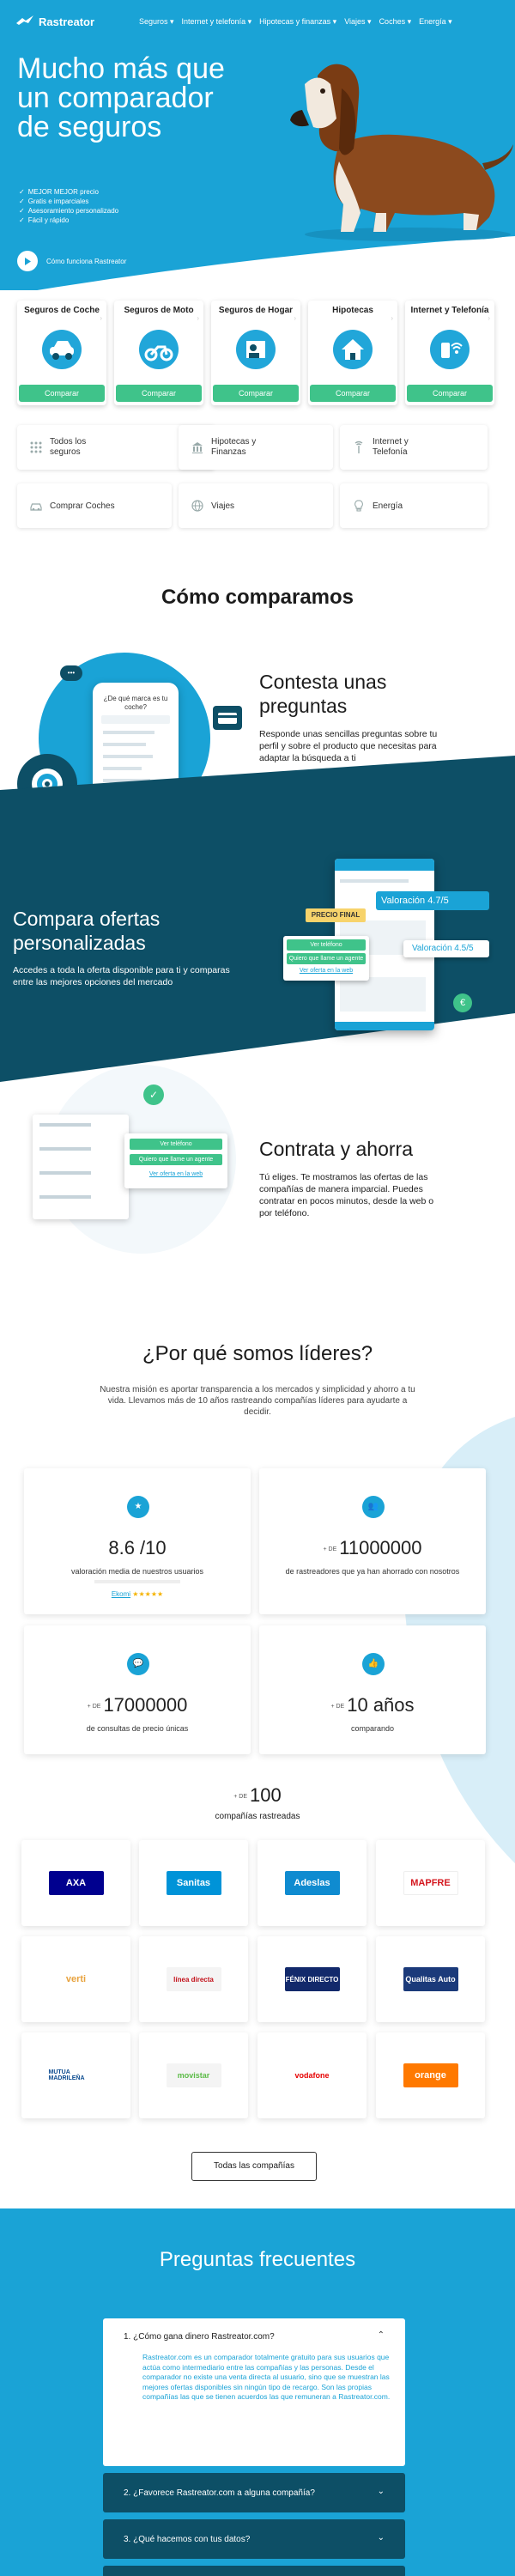 The image size is (515, 2576). What do you see at coordinates (257, 1795) in the screenshot?
I see `companies-count: + DE 100` at bounding box center [257, 1795].